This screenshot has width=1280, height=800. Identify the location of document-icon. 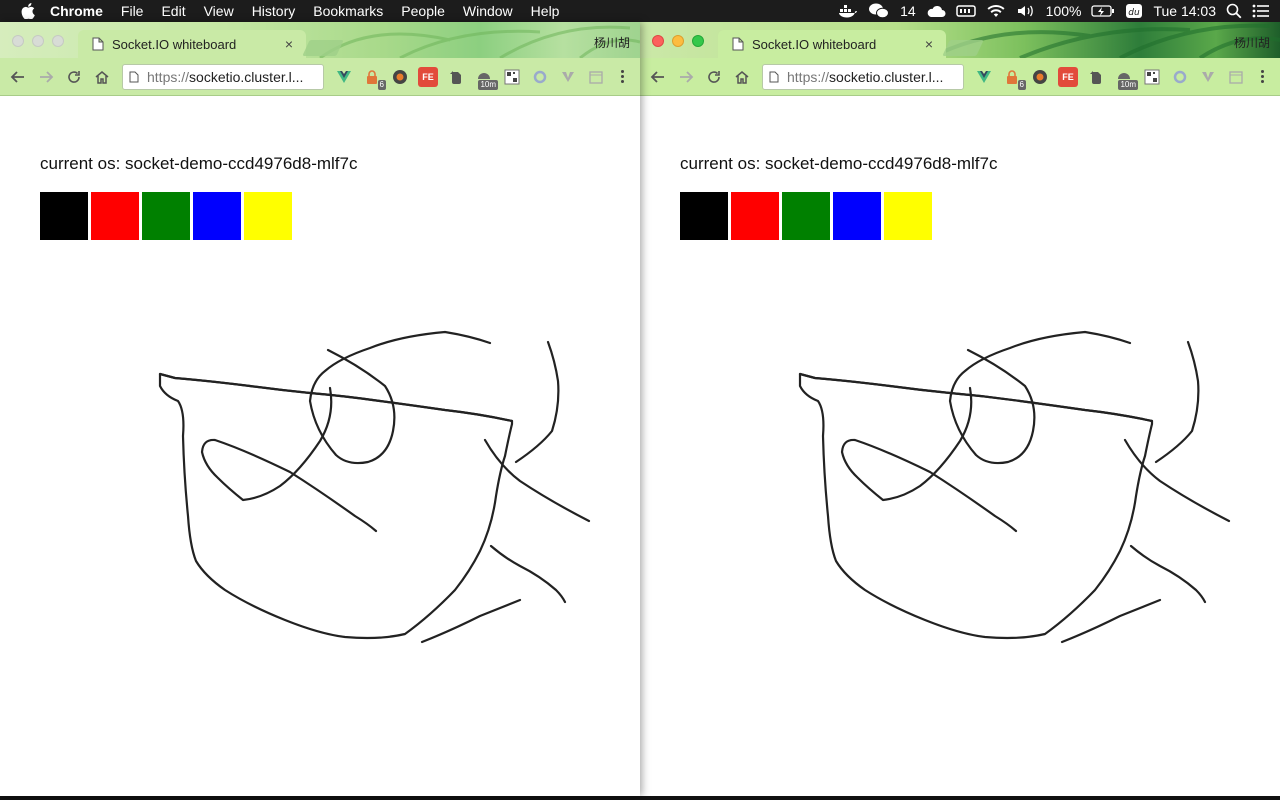
(98, 44).